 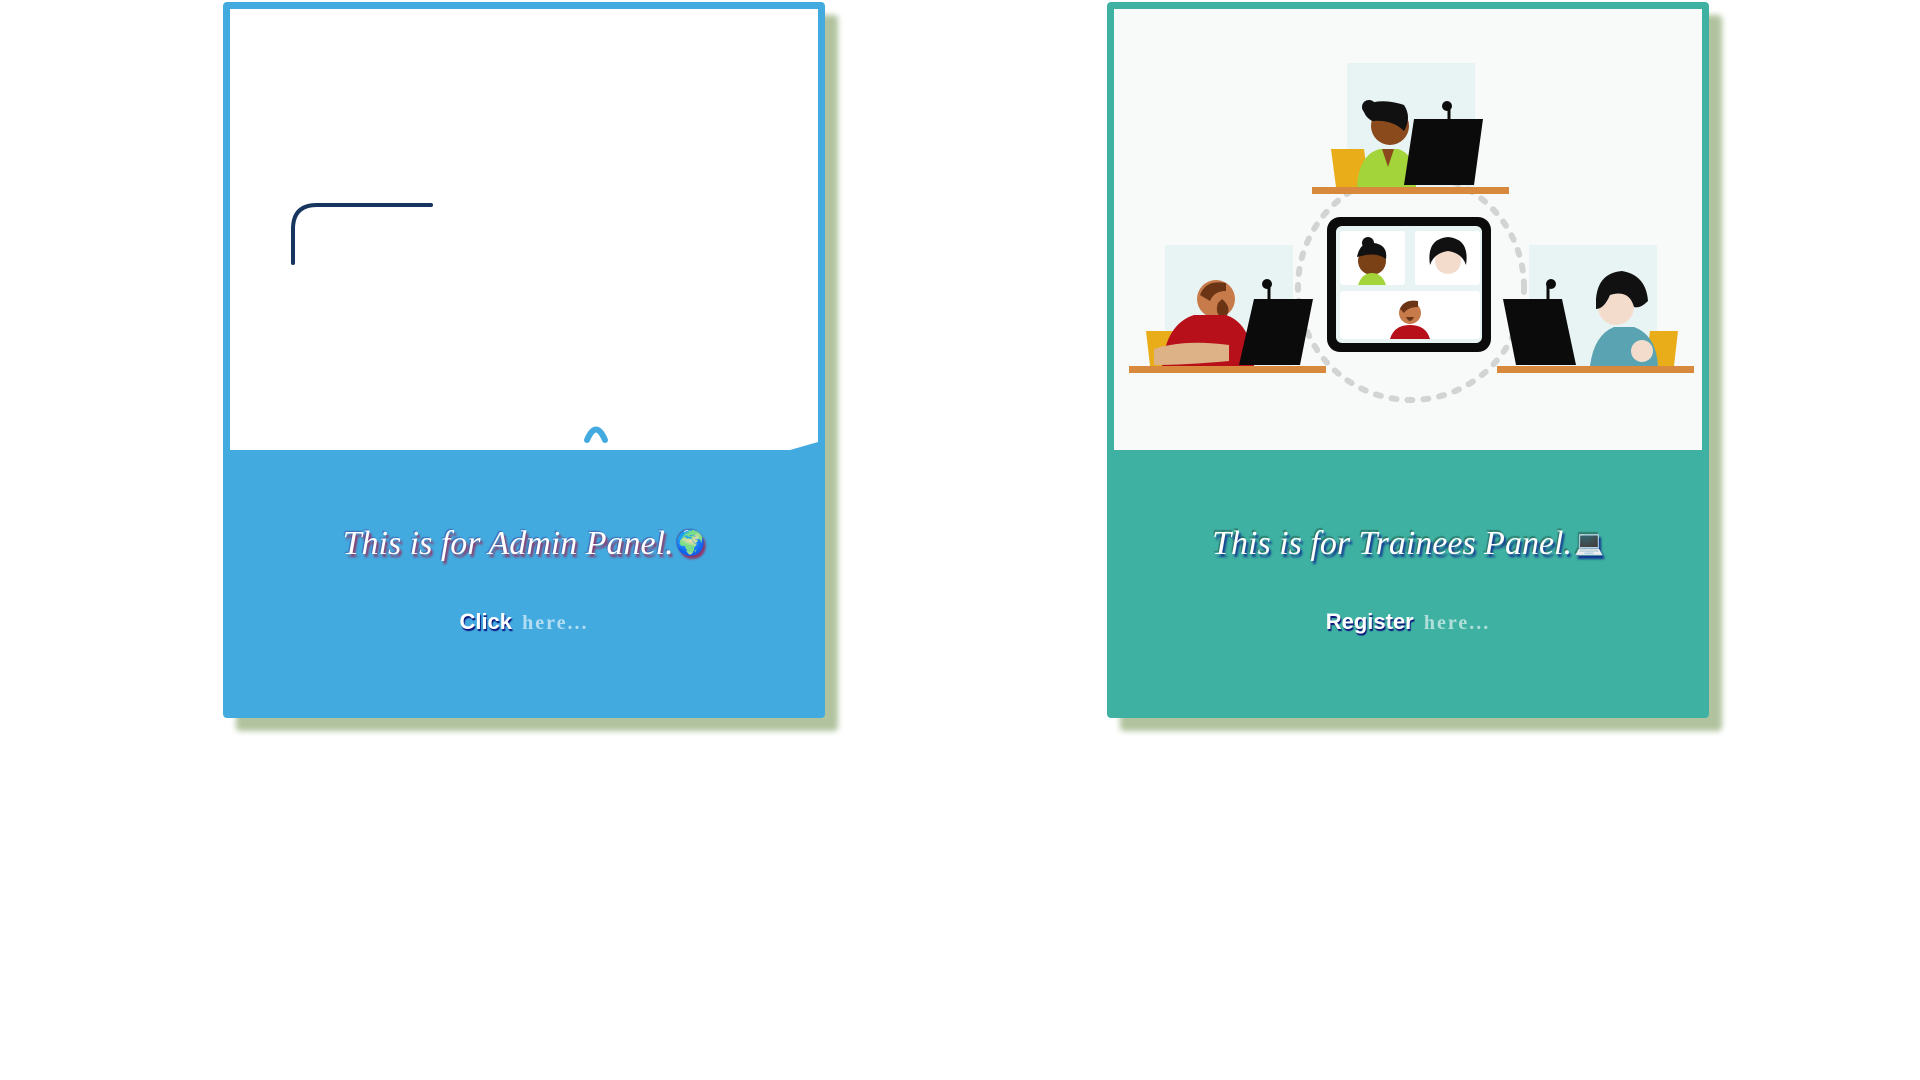 I want to click on trainees-video-call-illustration, so click(x=1408, y=229).